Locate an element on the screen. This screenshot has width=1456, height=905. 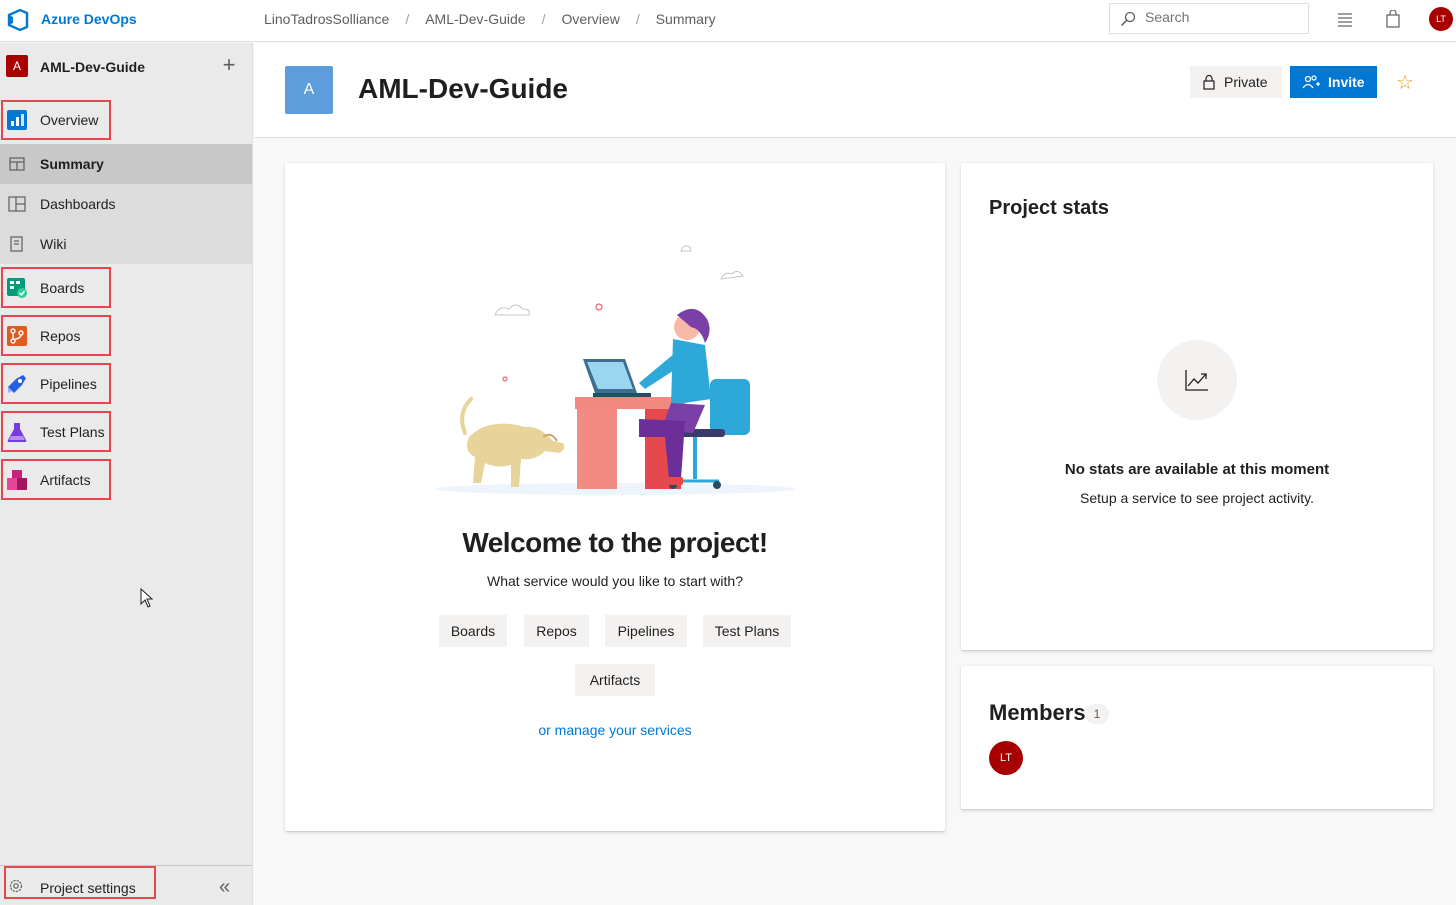
repos-icon is located at coordinates (17, 336).